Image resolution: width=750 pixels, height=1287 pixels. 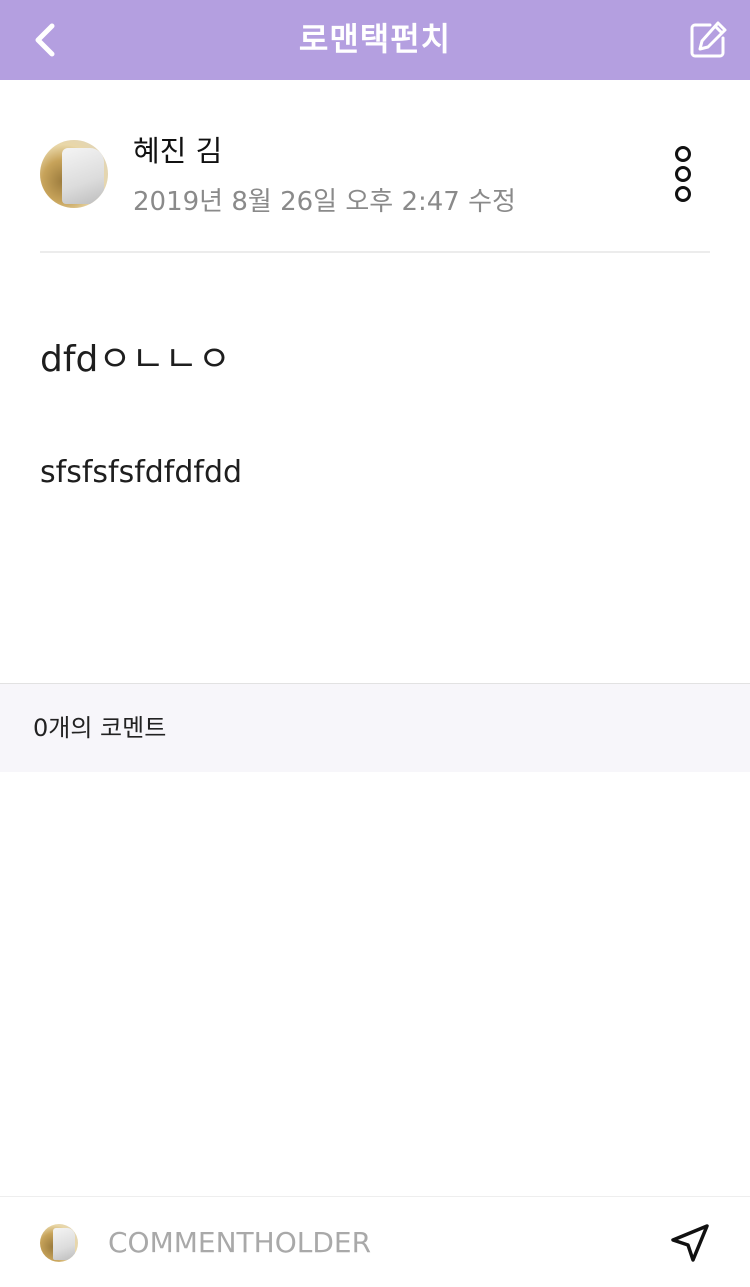 I want to click on avatar, so click(x=74, y=174).